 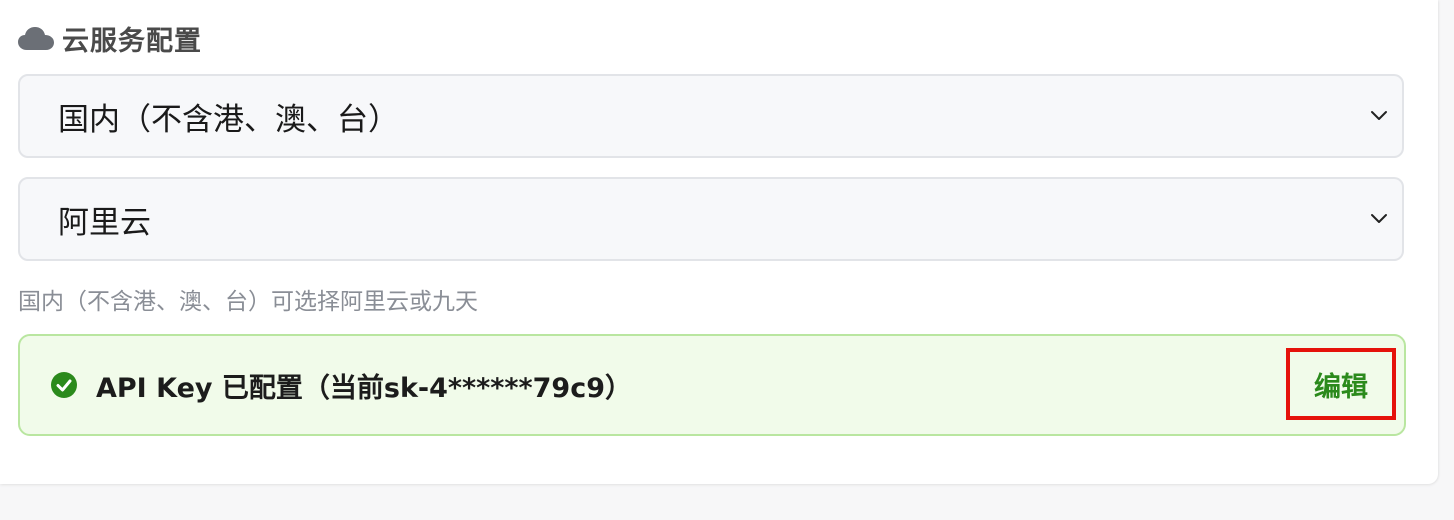 I want to click on section-header: 云服务配置, so click(x=110, y=38).